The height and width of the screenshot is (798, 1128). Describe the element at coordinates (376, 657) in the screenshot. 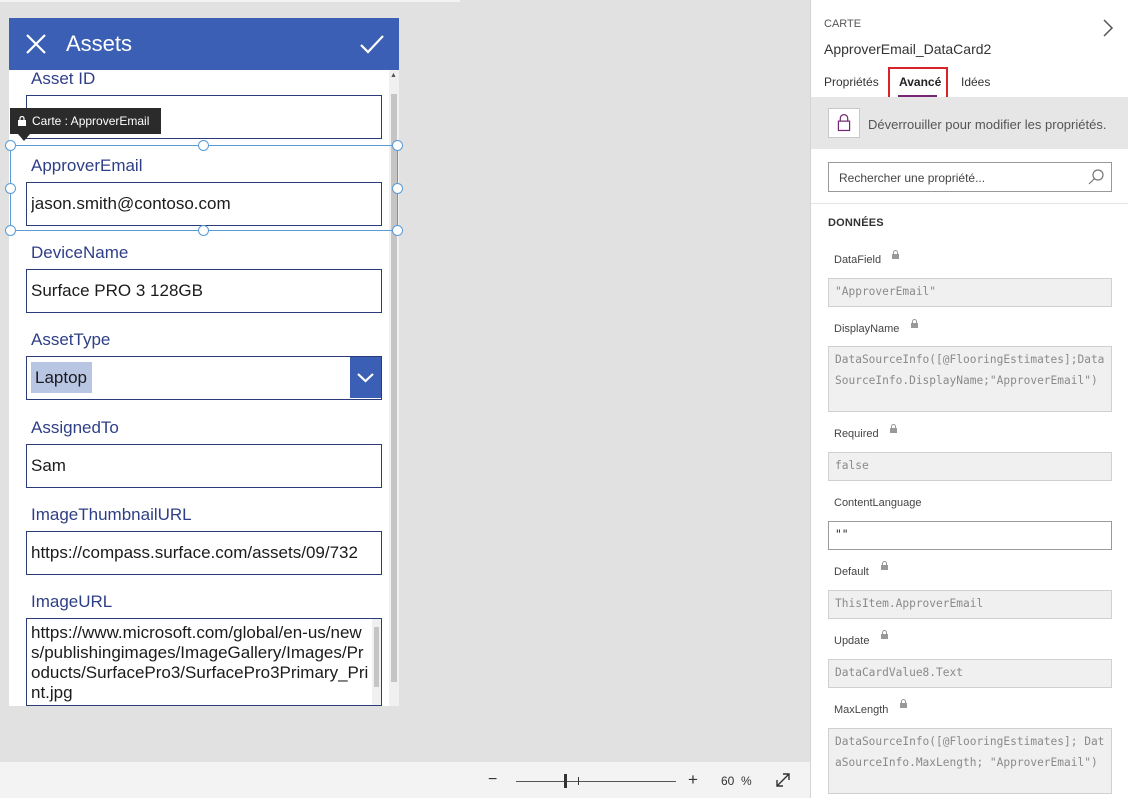

I see `image-url-scroll-thumb` at that location.